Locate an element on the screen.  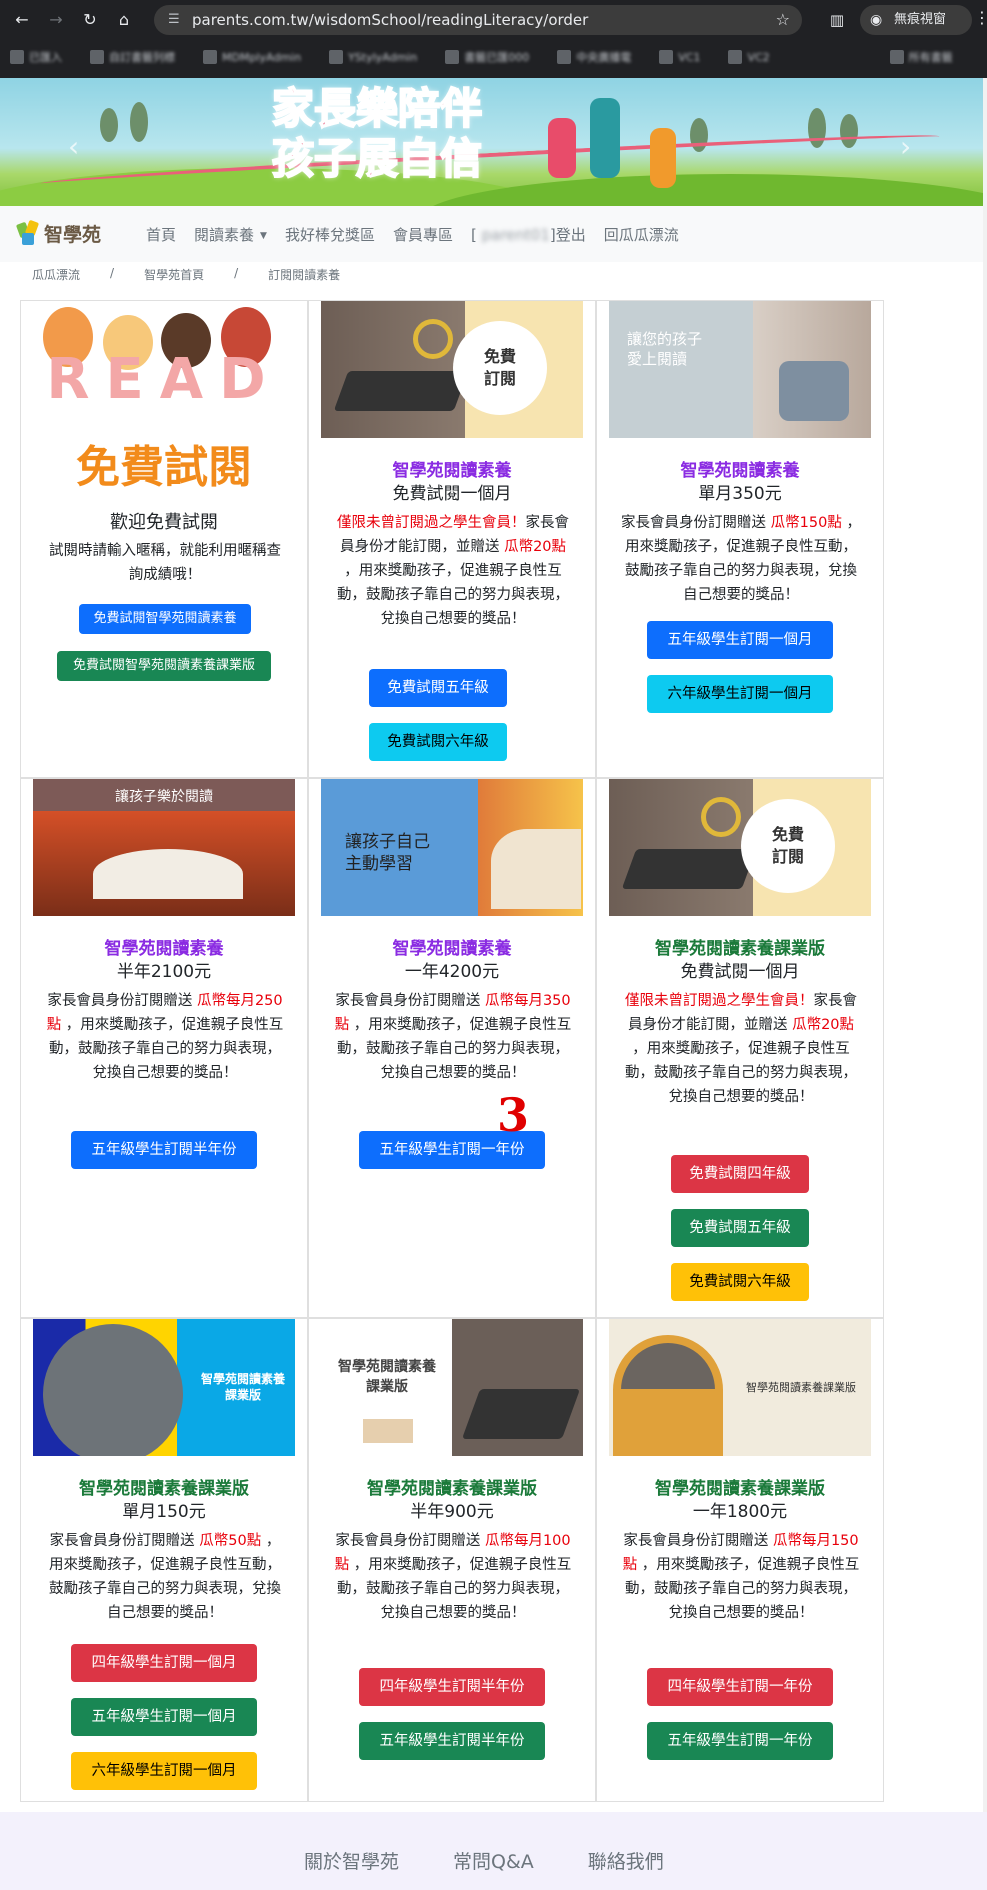
site-logo: 智學苑 is located at coordinates (58, 233).